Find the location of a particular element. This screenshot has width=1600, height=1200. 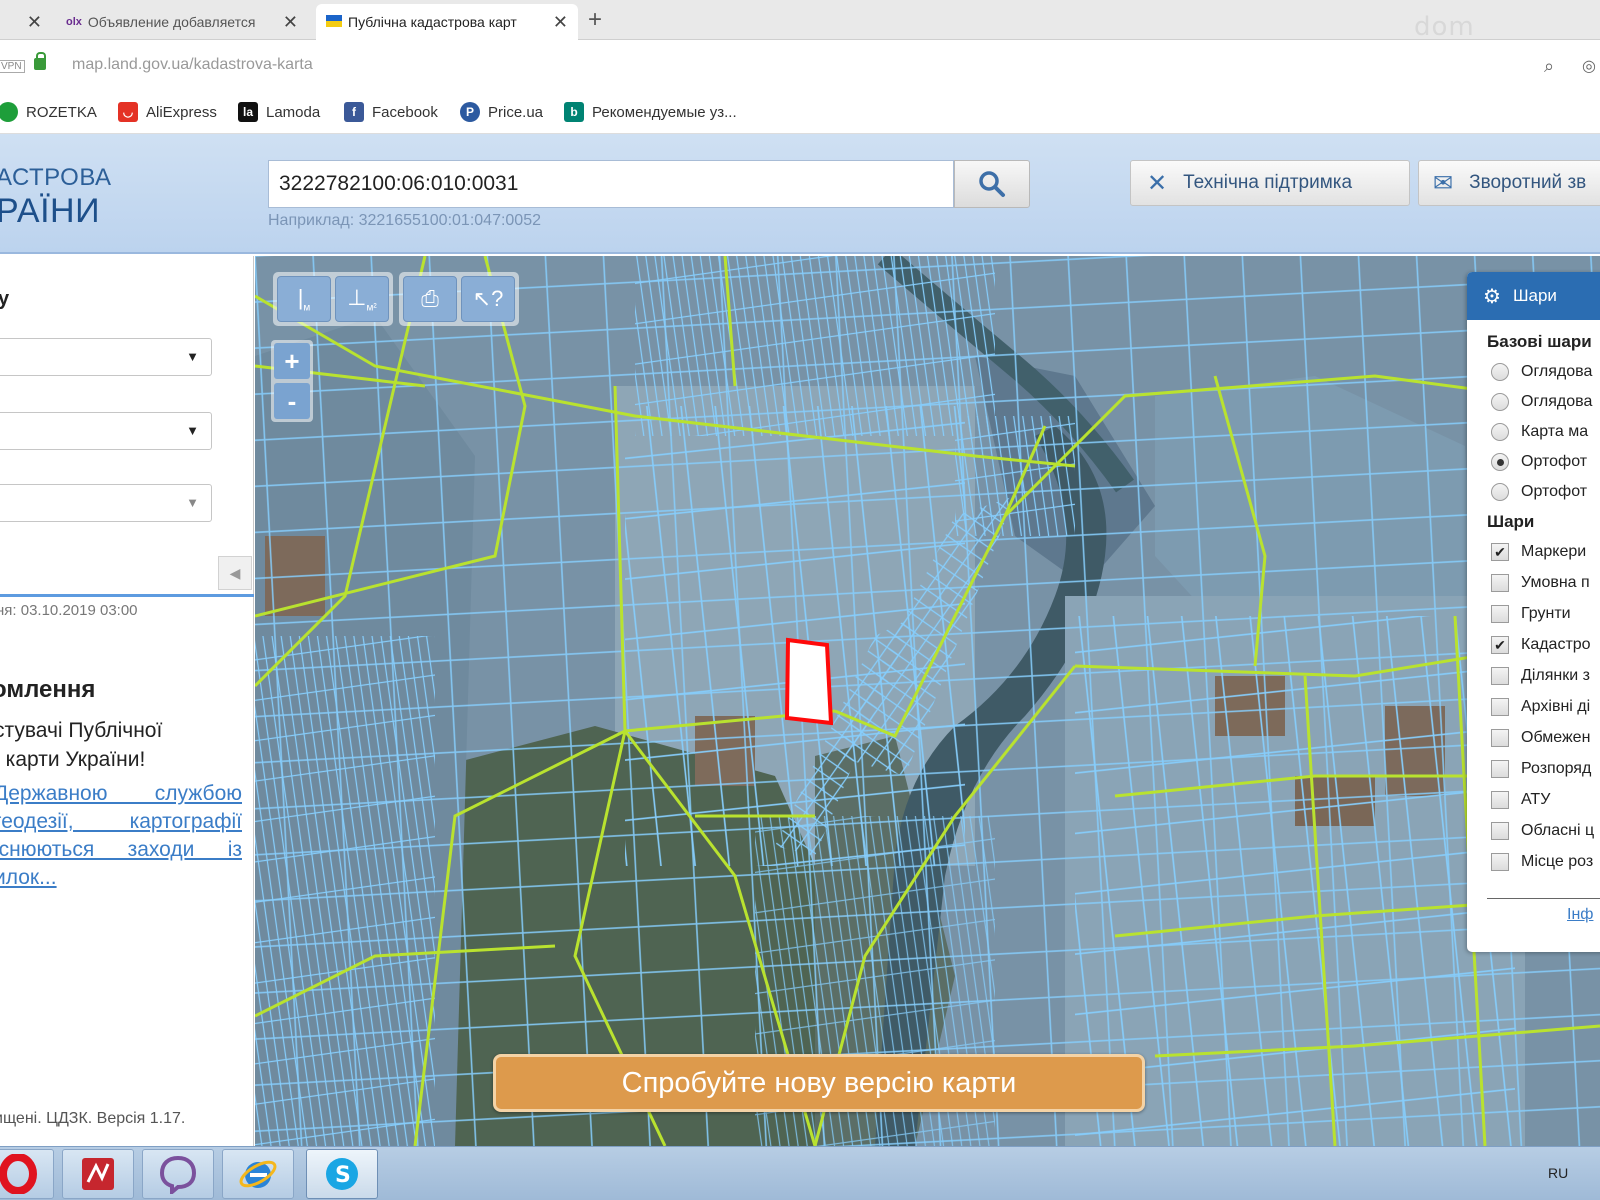

envelope-icon: ✉ is located at coordinates (1443, 183).